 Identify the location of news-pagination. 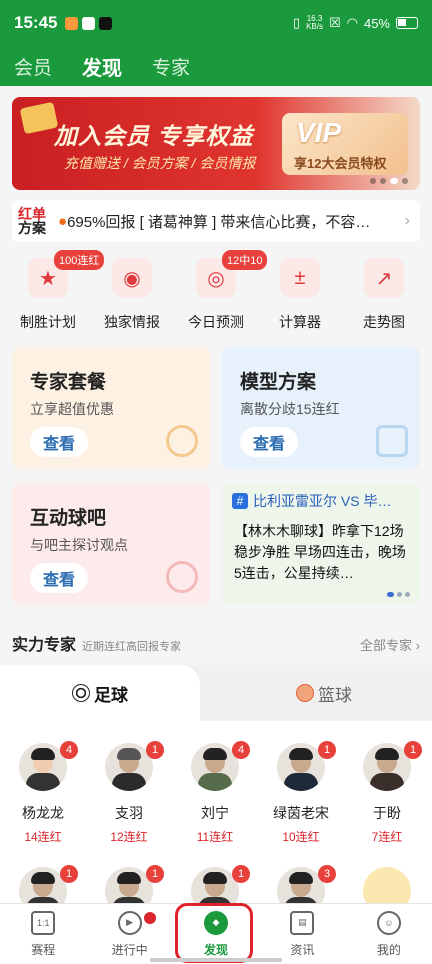
(398, 594).